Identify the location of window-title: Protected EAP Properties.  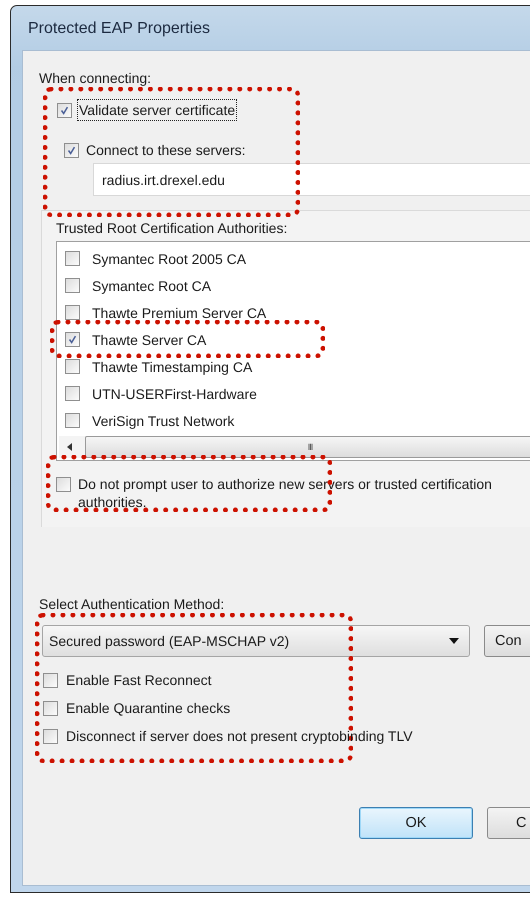
(119, 29).